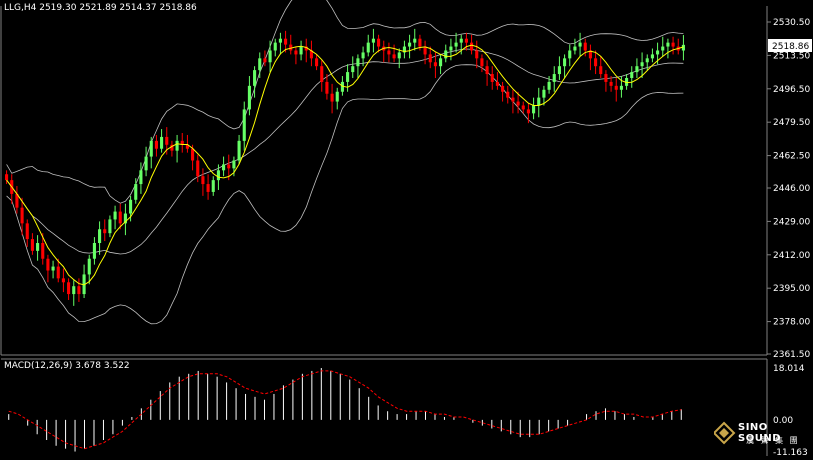 The image size is (813, 460). Describe the element at coordinates (38, 366) in the screenshot. I see `macd-label: MACD(12,26,9)` at that location.